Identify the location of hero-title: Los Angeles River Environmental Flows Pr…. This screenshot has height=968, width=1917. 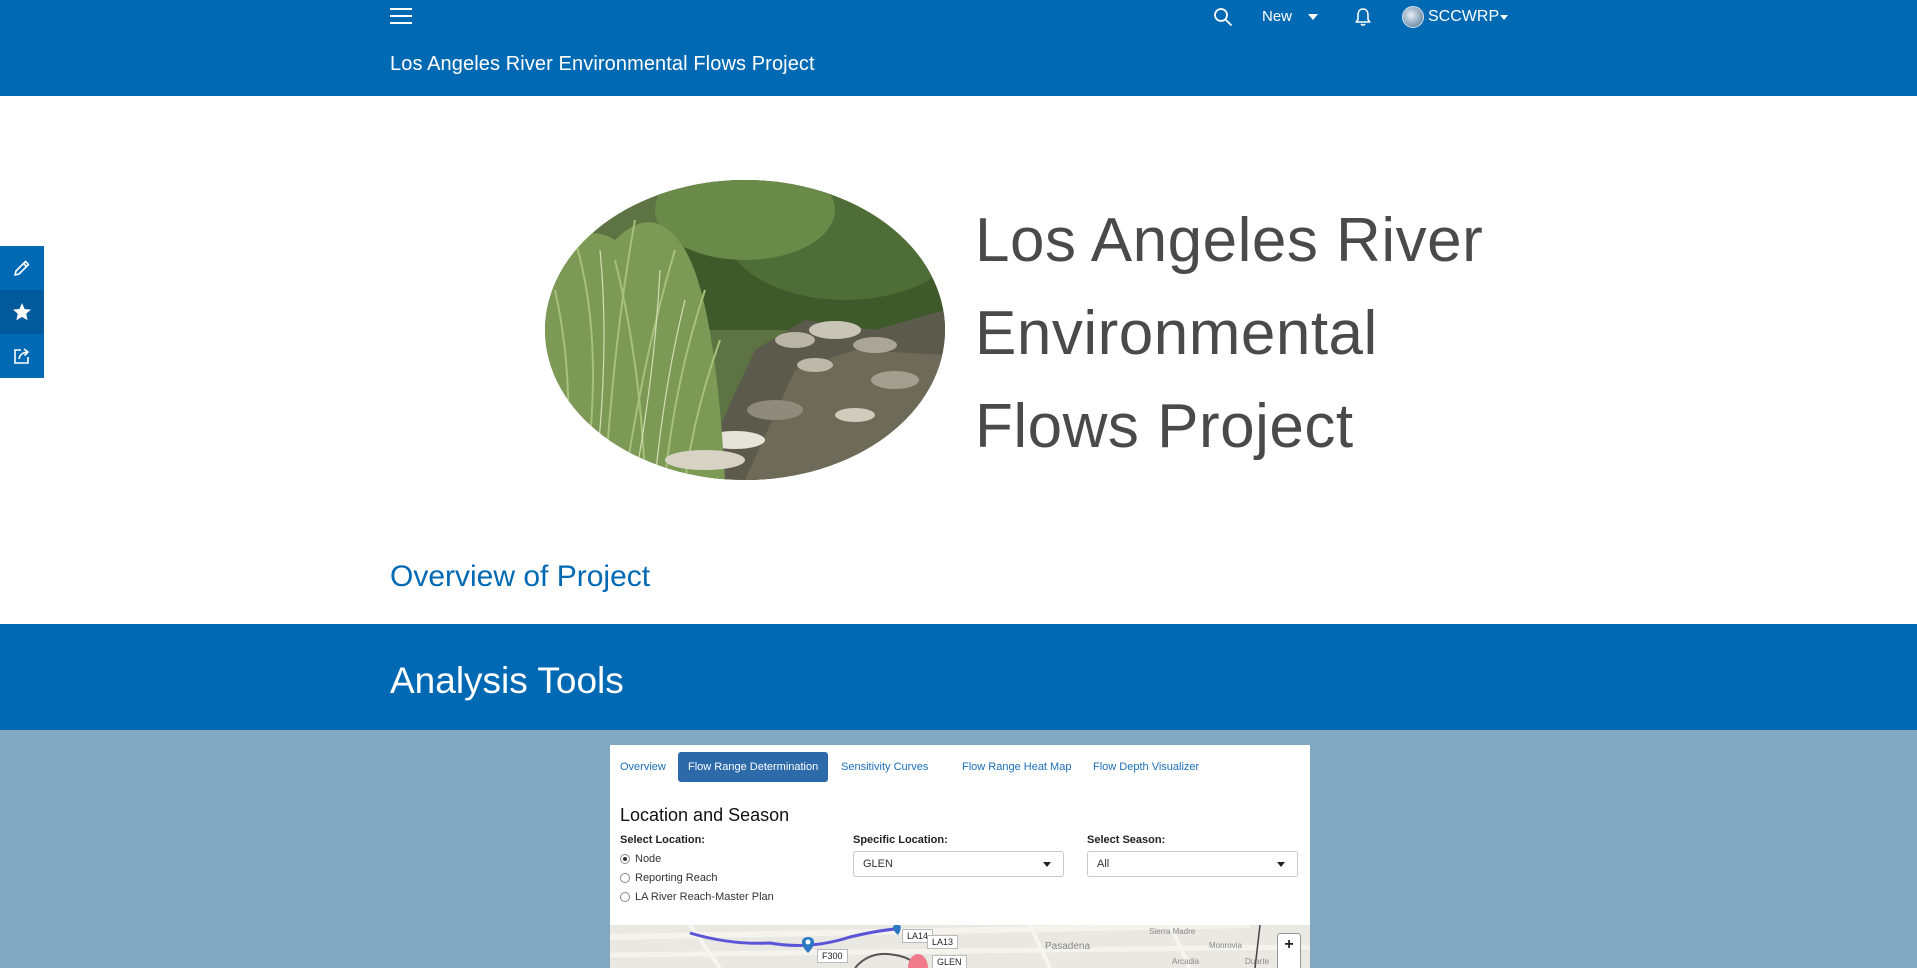
(1229, 333).